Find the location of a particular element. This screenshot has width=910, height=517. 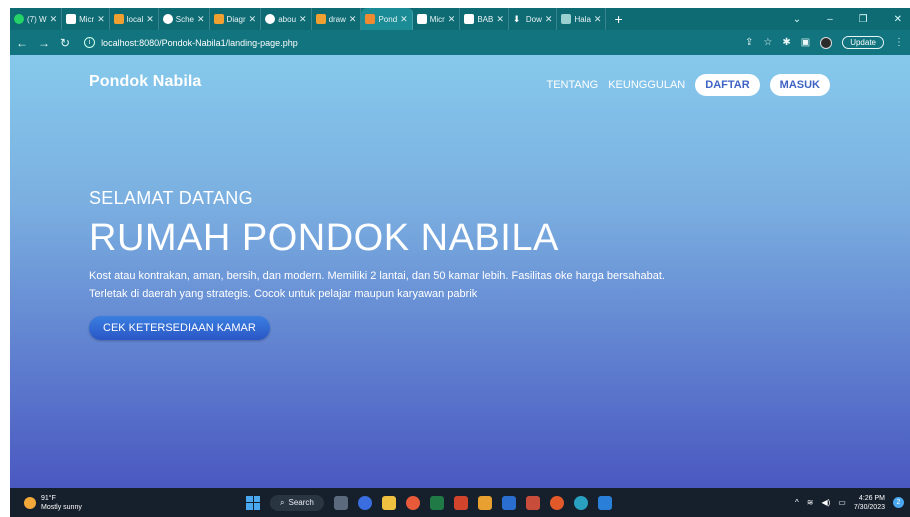

menu-kebab-icon: ⋮ is located at coordinates (899, 42).